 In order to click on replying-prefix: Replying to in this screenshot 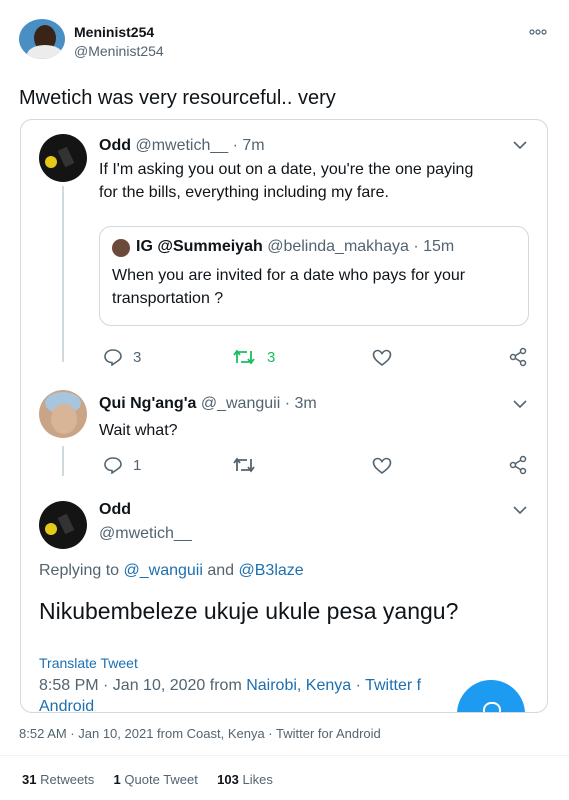, I will do `click(79, 570)`.